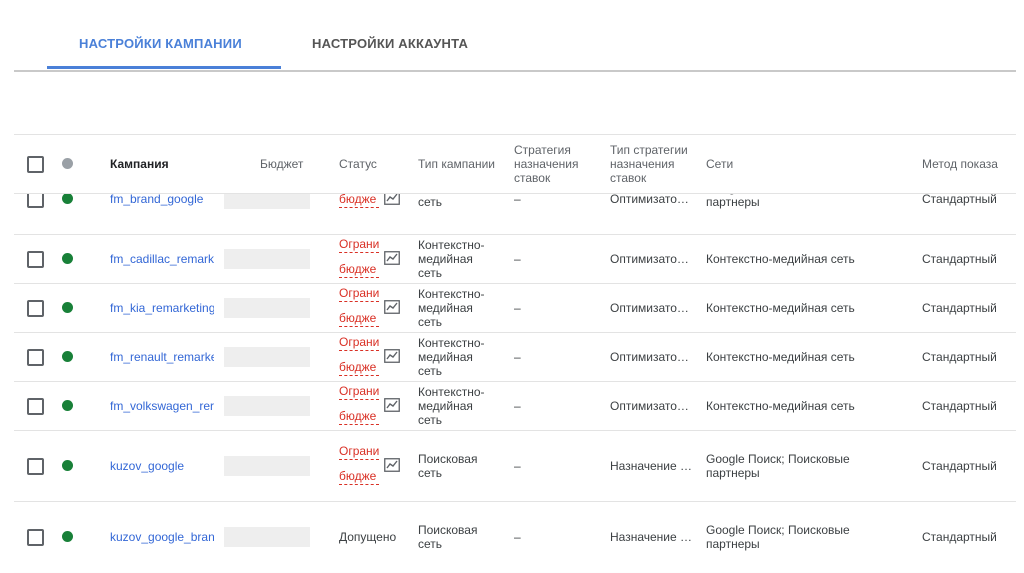 The image size is (1024, 573). I want to click on header-budget: Бюджет, so click(281, 164).